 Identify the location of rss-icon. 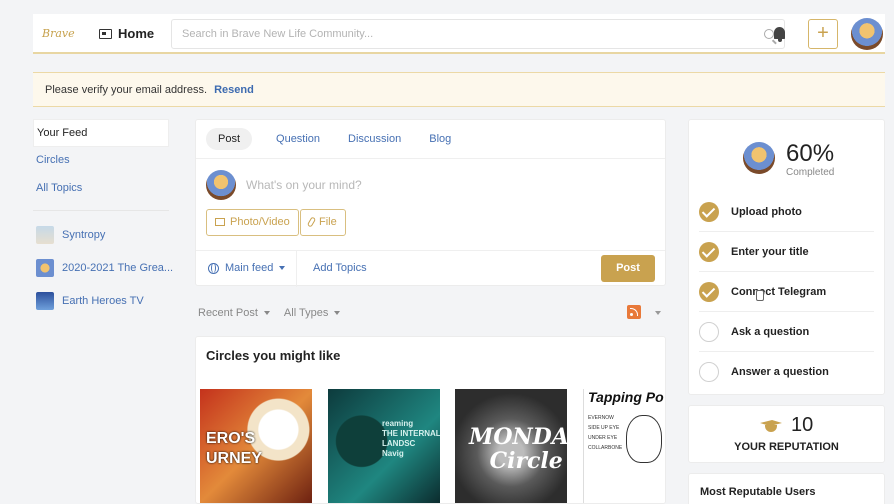
(634, 312).